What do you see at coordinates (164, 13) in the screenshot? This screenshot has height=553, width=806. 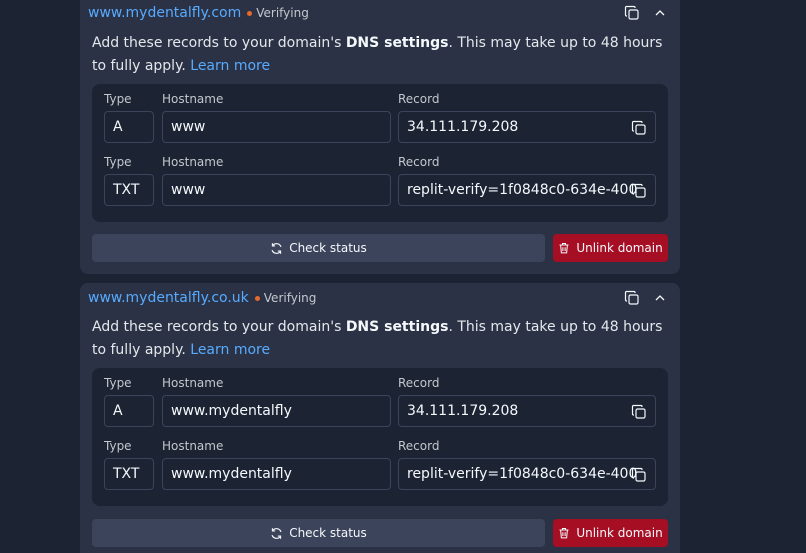 I see `domain-link: www.mydentalfly.com` at bounding box center [164, 13].